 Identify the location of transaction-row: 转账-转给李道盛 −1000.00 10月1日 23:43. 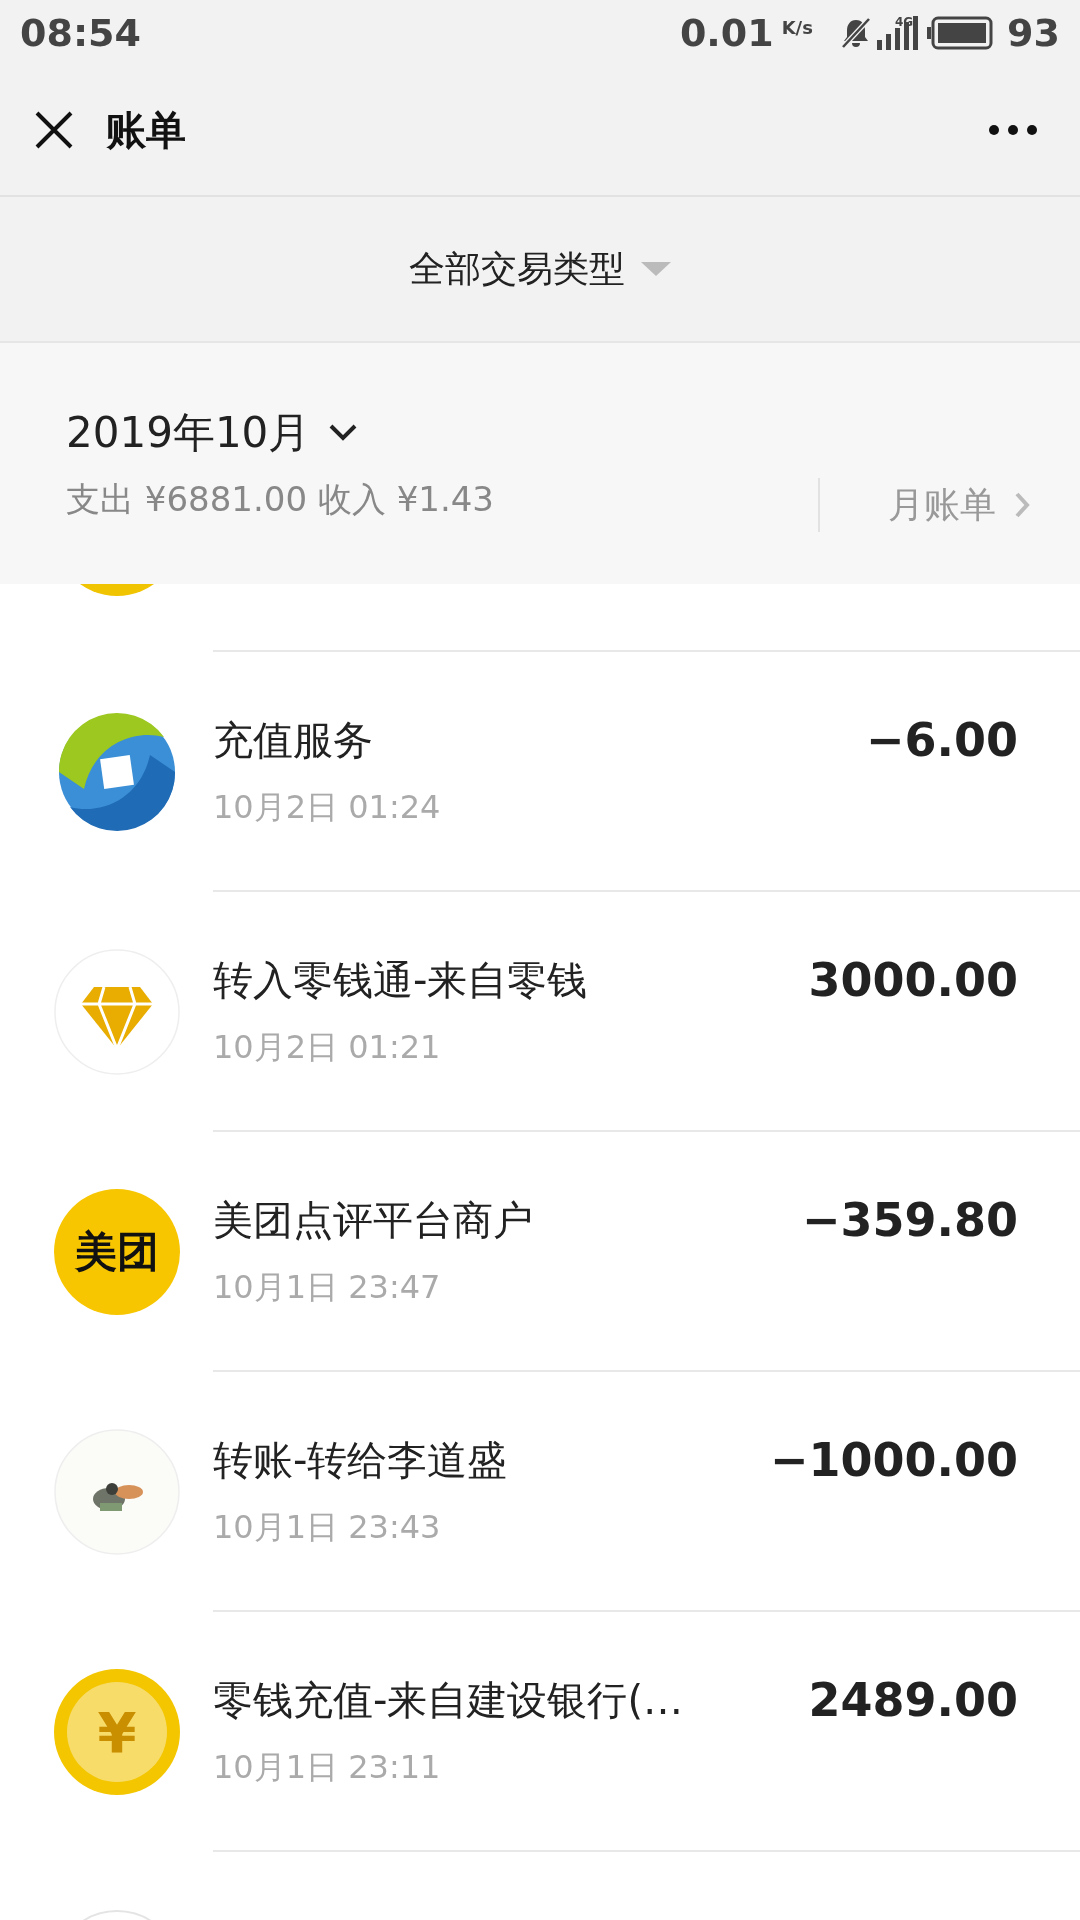
(540, 1492).